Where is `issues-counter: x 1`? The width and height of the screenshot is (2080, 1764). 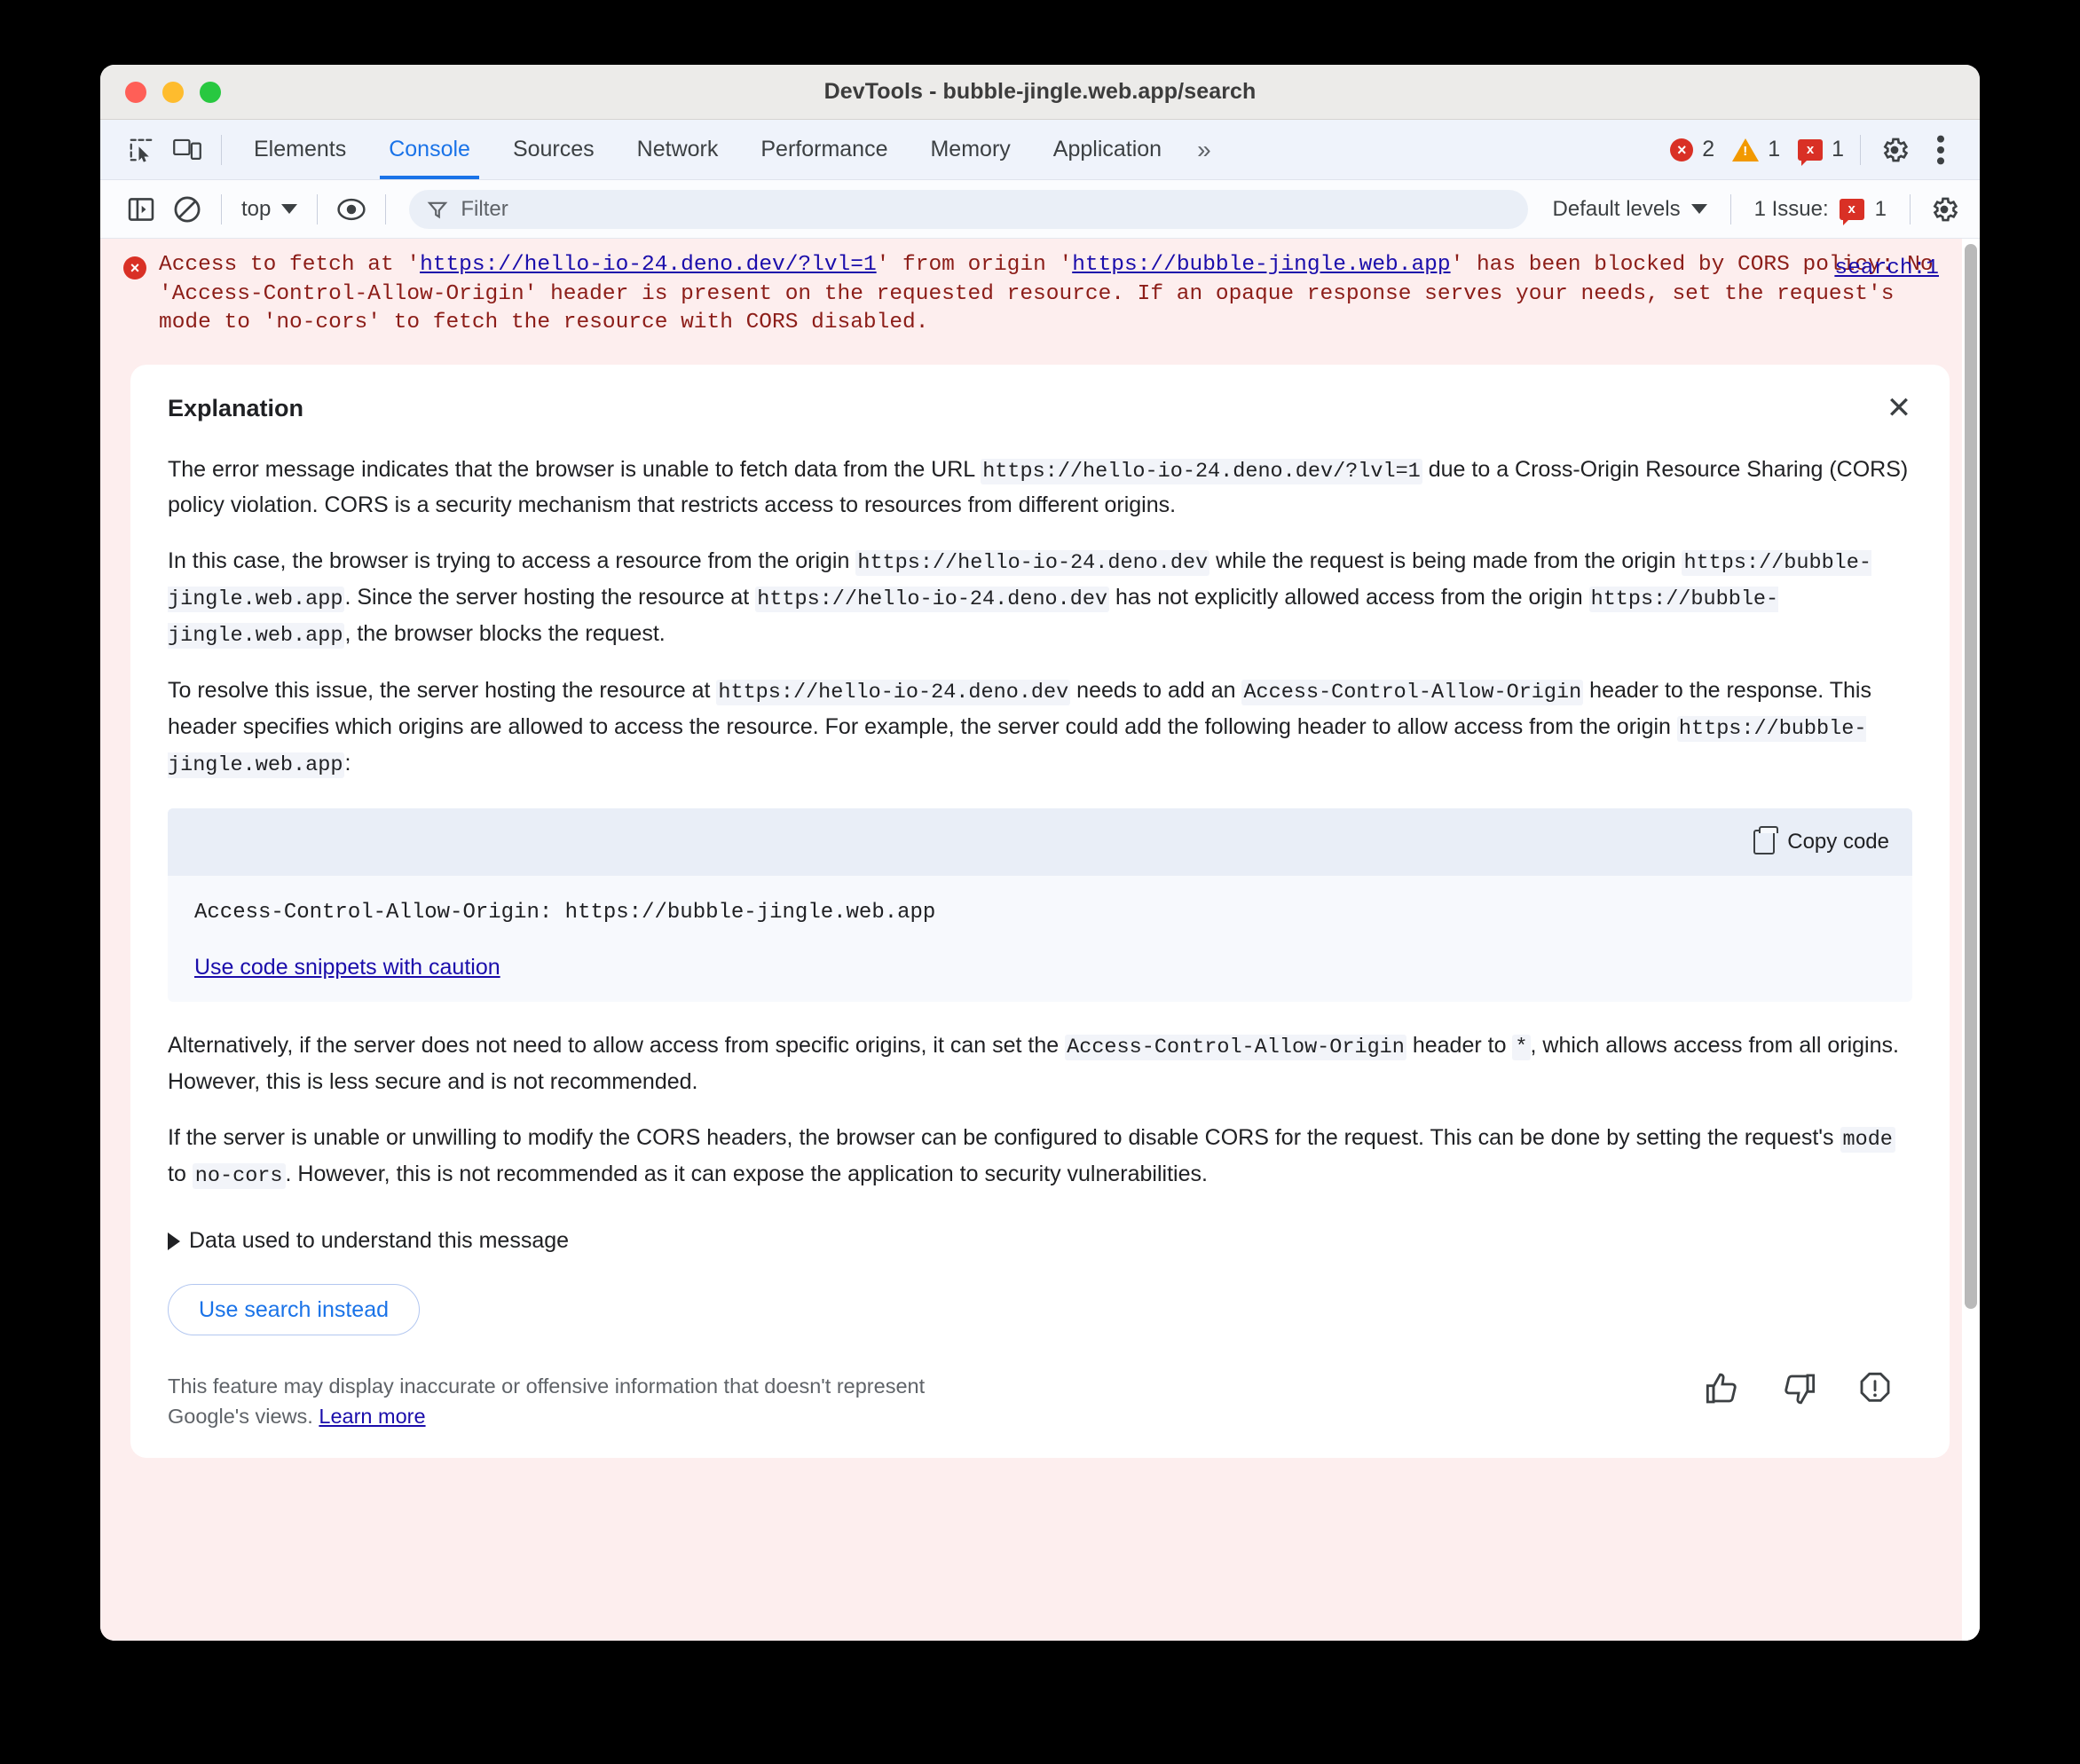
issues-counter: x 1 is located at coordinates (1820, 151).